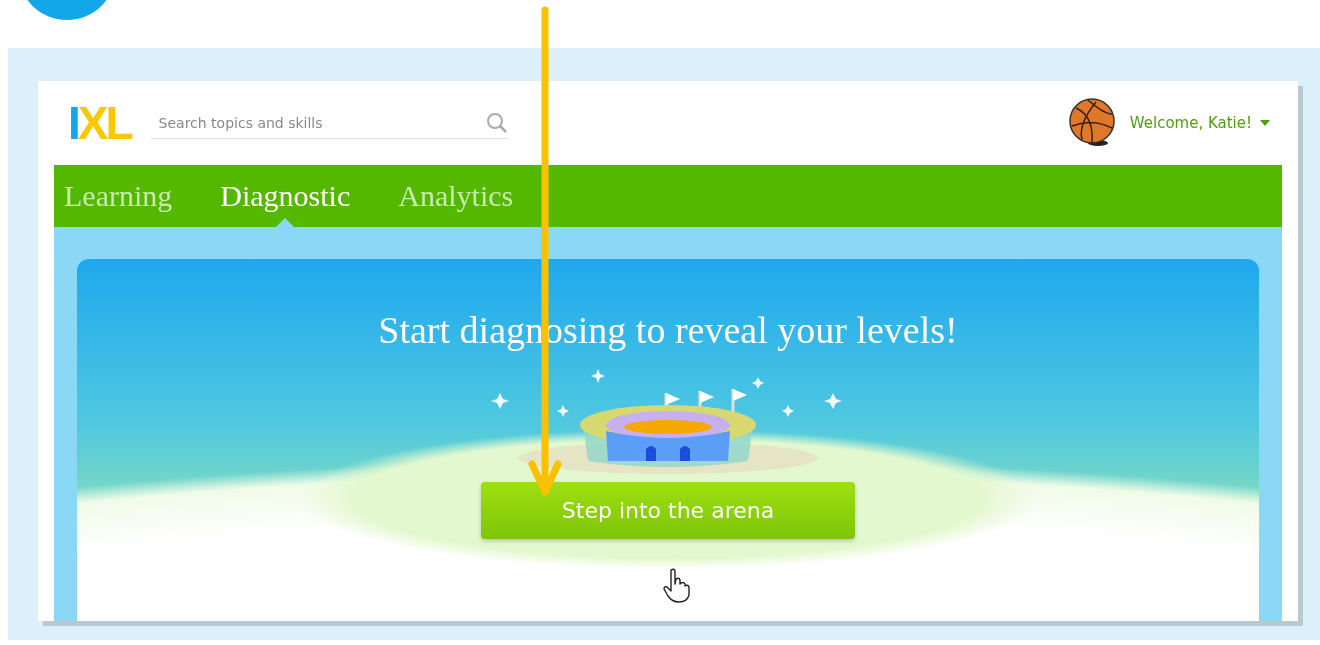  Describe the element at coordinates (118, 196) in the screenshot. I see `nav-tab: Learning` at that location.